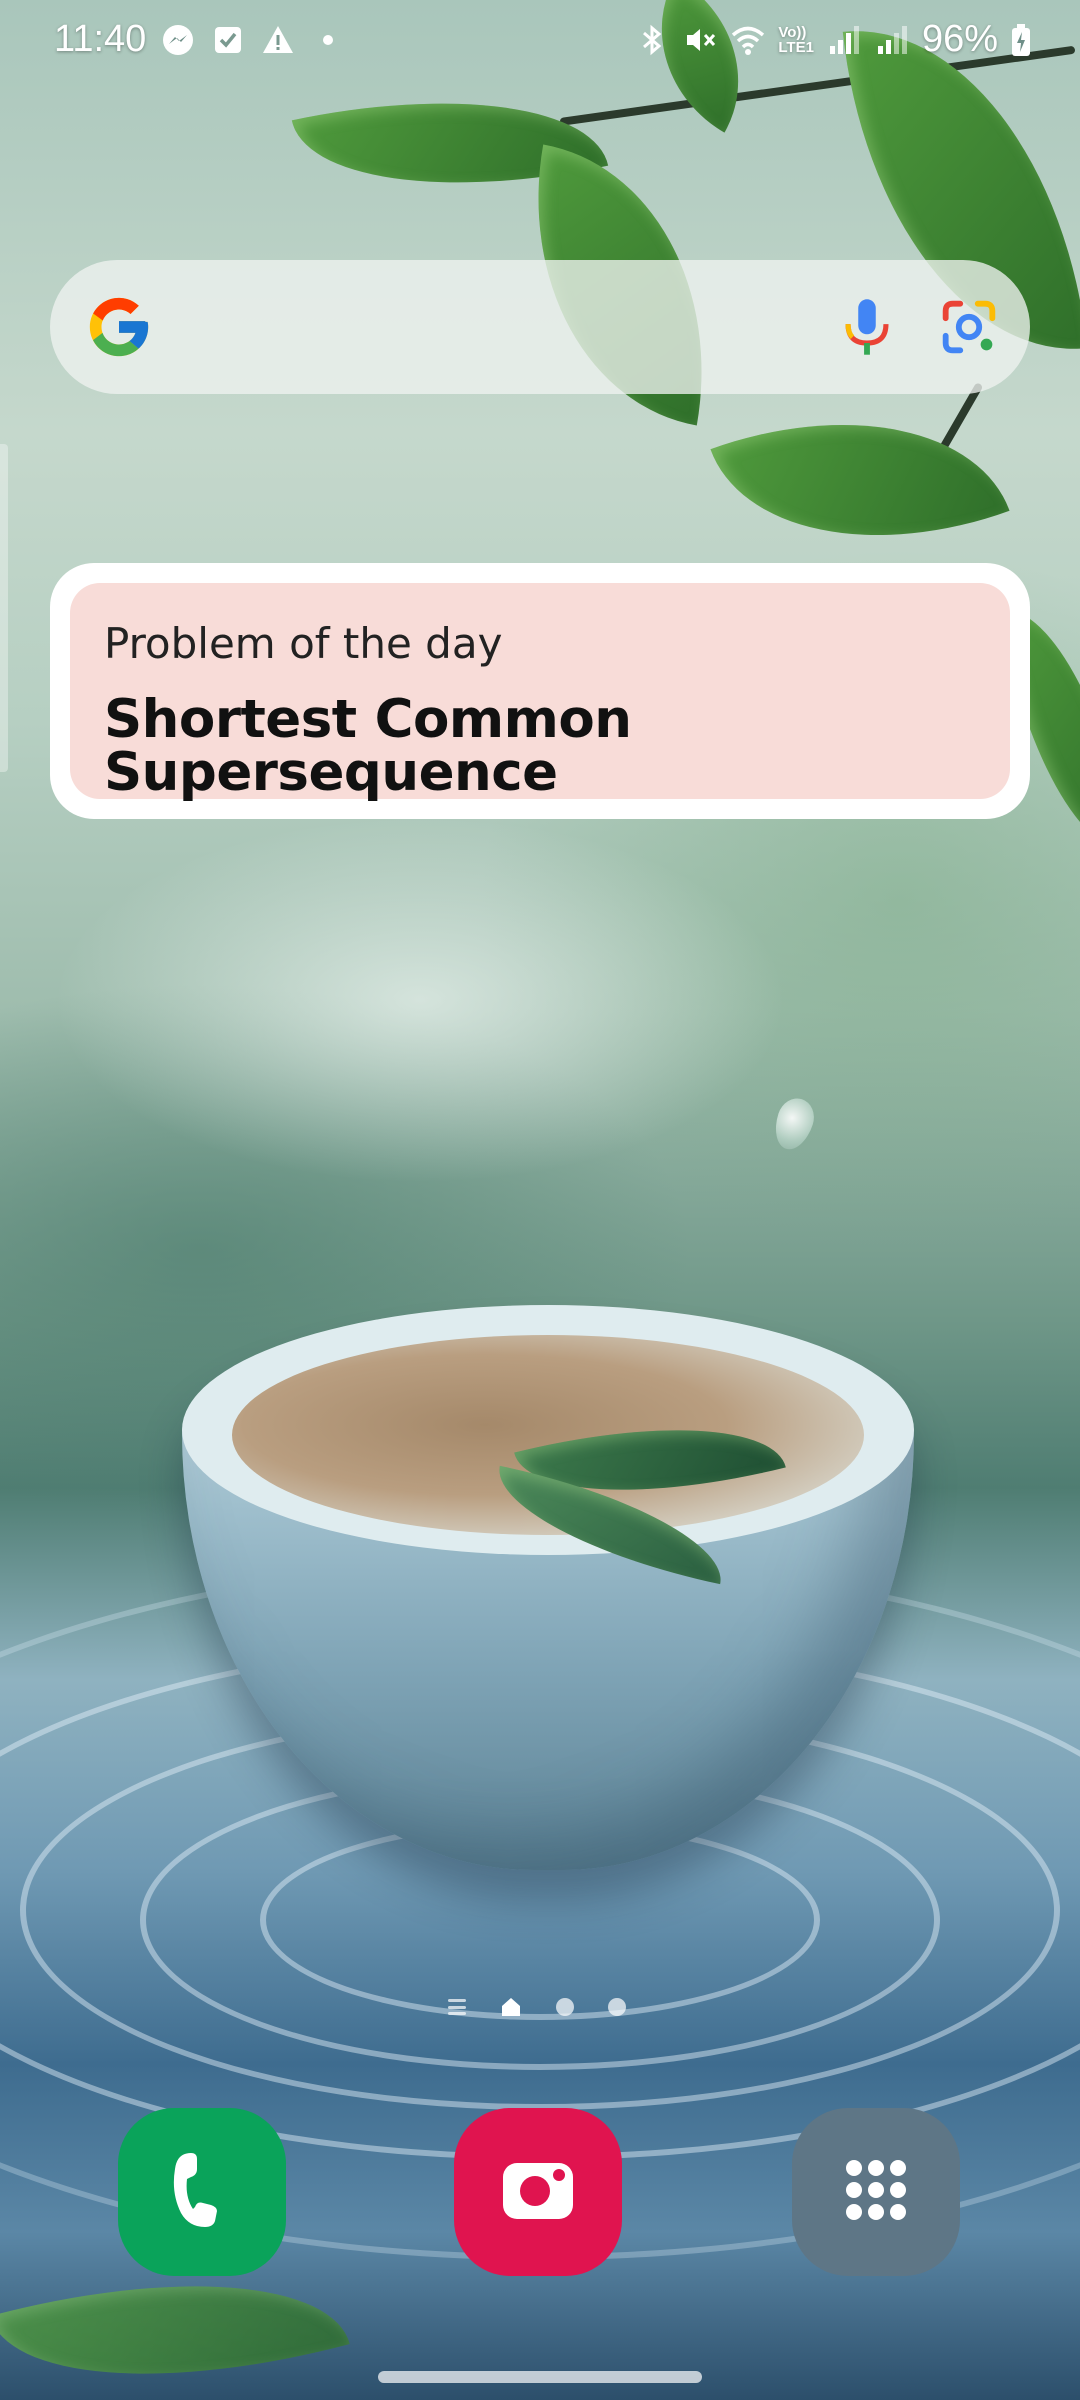  What do you see at coordinates (867, 327) in the screenshot?
I see `microphone-icon` at bounding box center [867, 327].